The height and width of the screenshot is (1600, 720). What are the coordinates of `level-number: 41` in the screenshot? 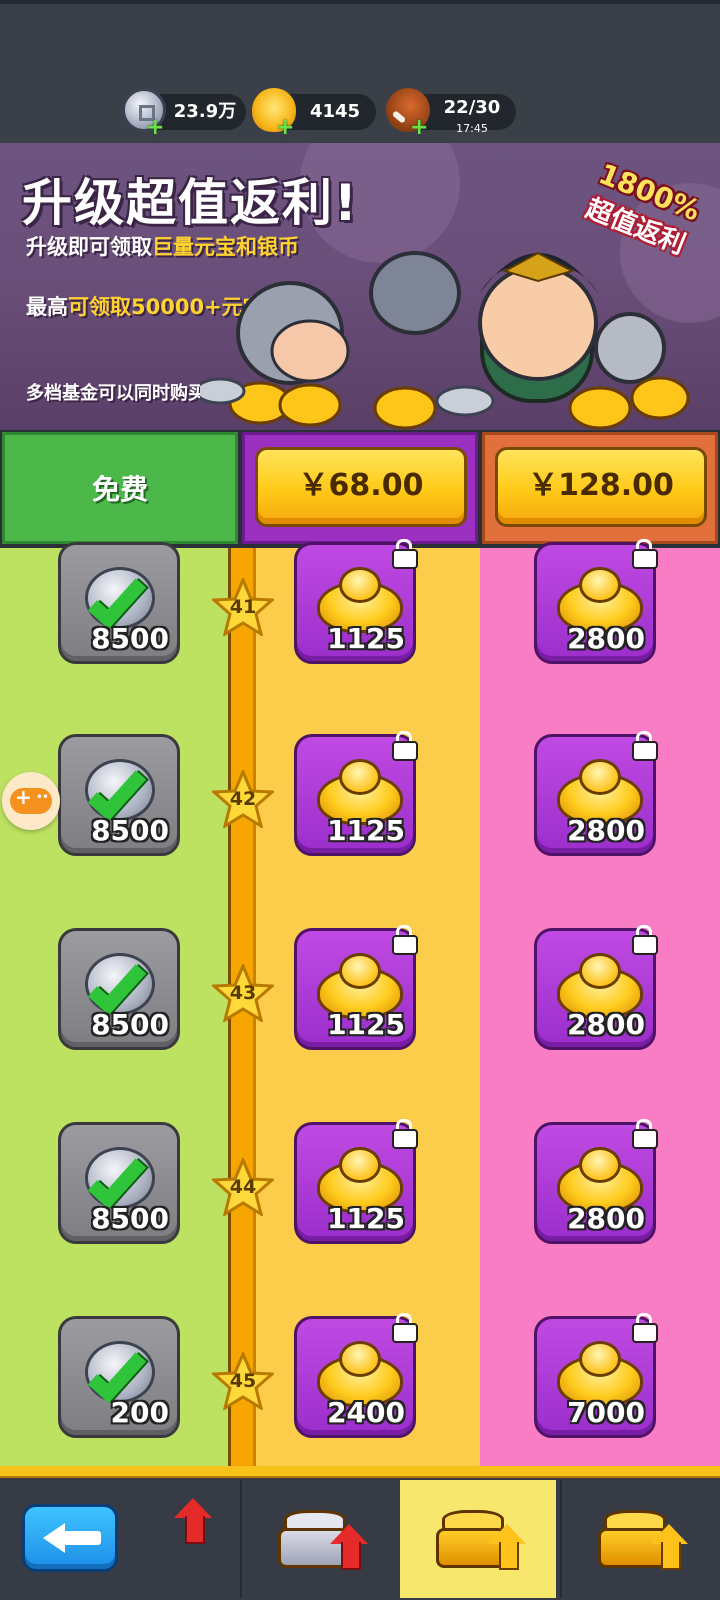 It's located at (243, 607).